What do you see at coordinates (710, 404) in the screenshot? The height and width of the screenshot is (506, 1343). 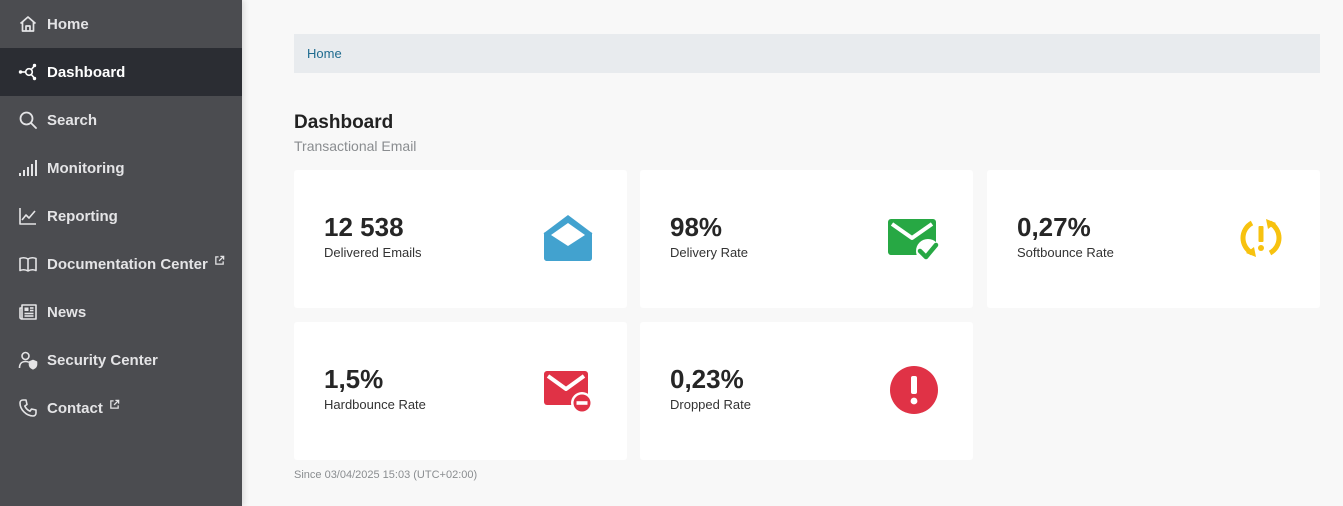 I see `stat-label: Dropped Rate` at bounding box center [710, 404].